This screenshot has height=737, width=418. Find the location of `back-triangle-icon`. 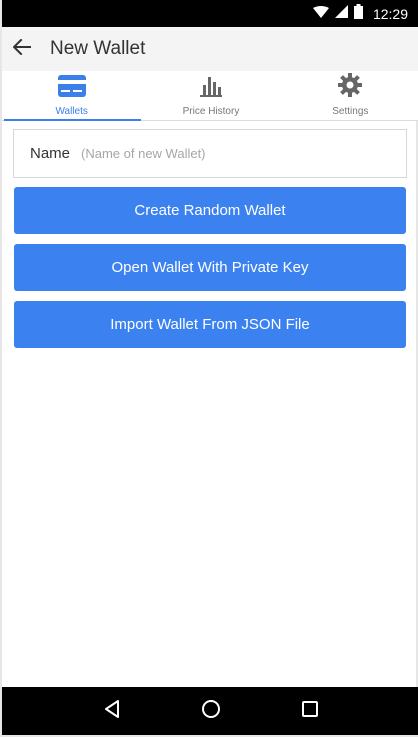

back-triangle-icon is located at coordinates (112, 711).